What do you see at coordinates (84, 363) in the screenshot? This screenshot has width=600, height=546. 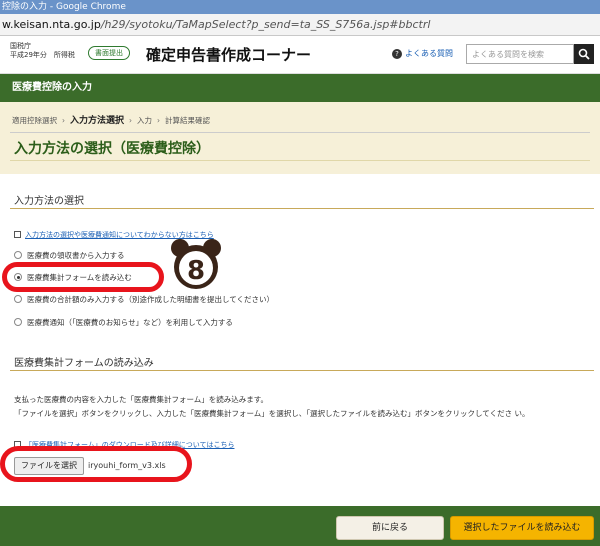 I see `form-section-heading: 医療費集計フォームの読み込み` at bounding box center [84, 363].